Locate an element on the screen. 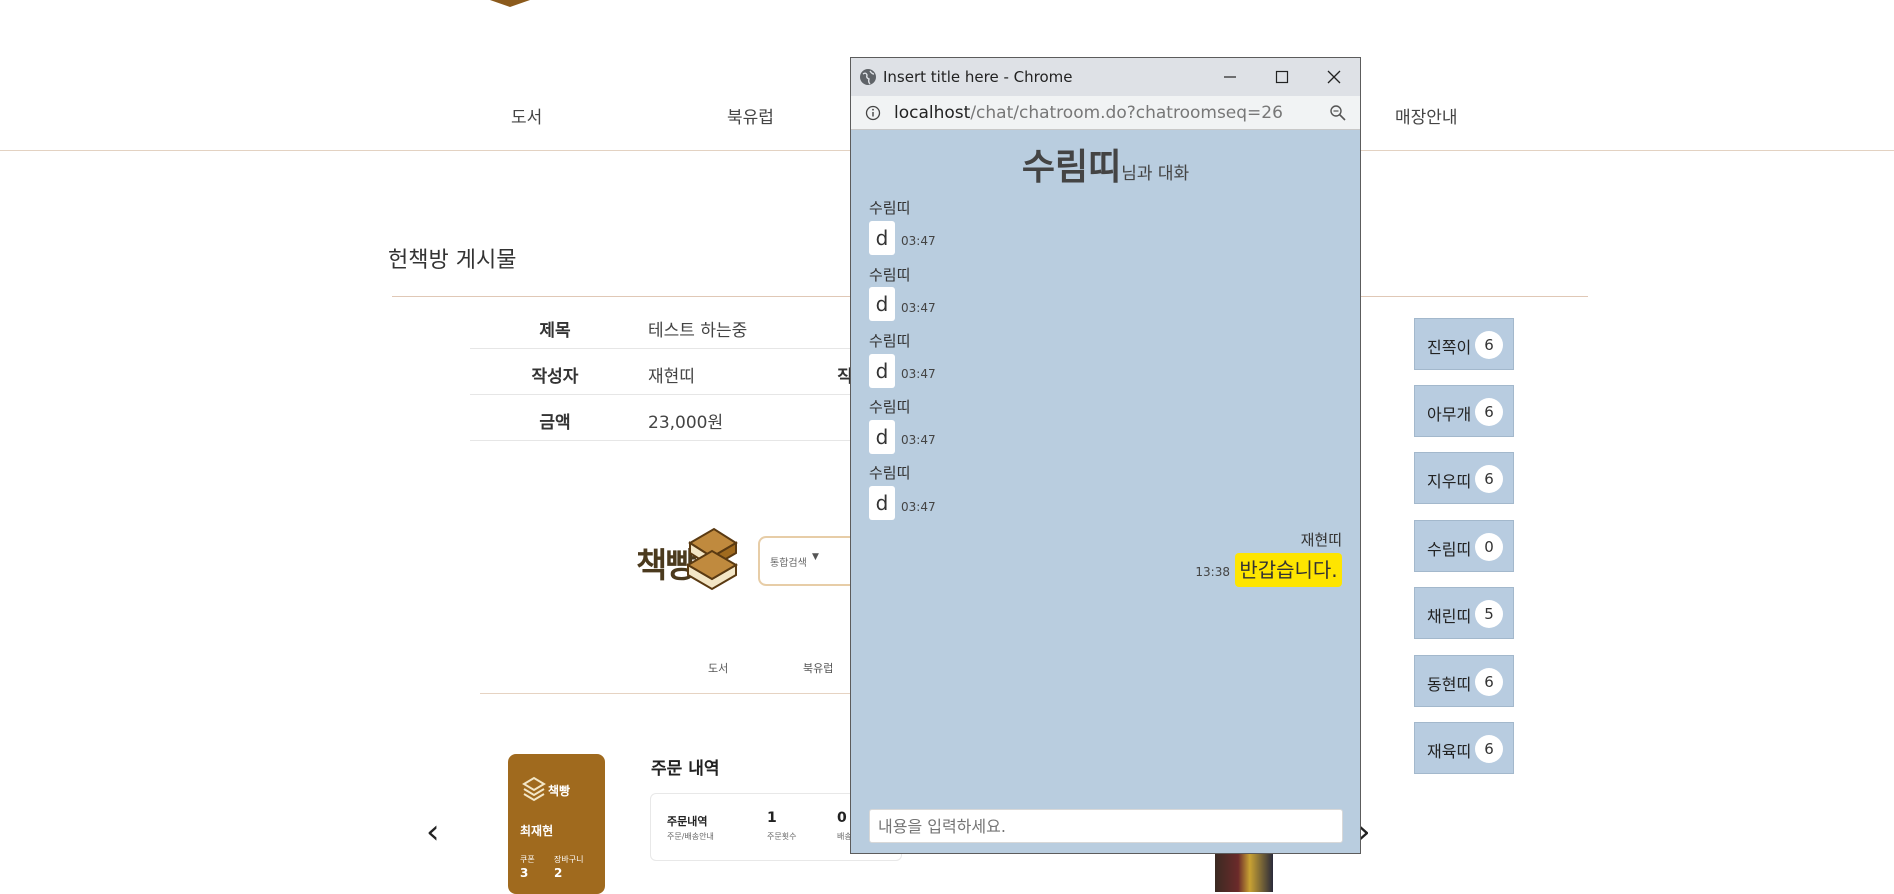 This screenshot has height=894, width=1894. profile-stat1-label: 쿠폰 is located at coordinates (527, 859).